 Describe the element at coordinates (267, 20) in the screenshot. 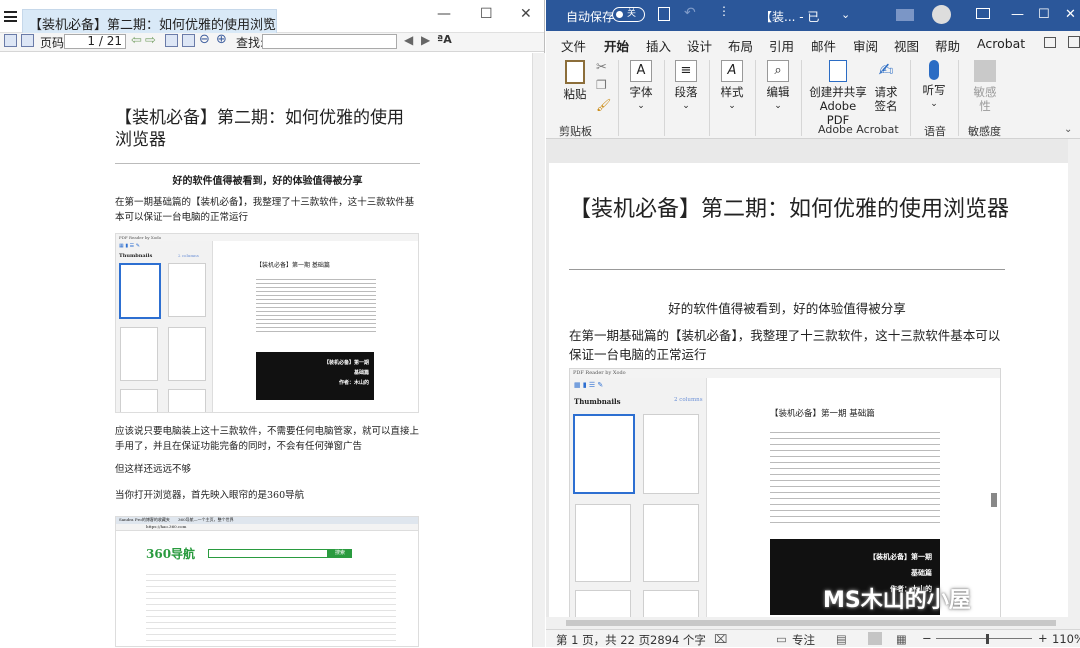

I see `close-tab-icon: ×` at that location.